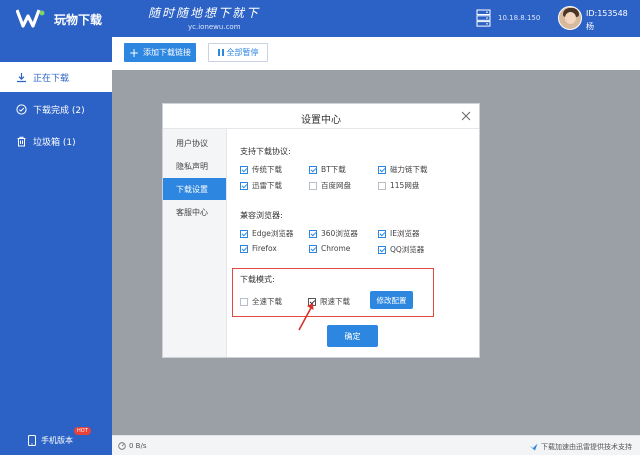  What do you see at coordinates (339, 233) in the screenshot?
I see `checkbox-label: 360浏览器` at bounding box center [339, 233].